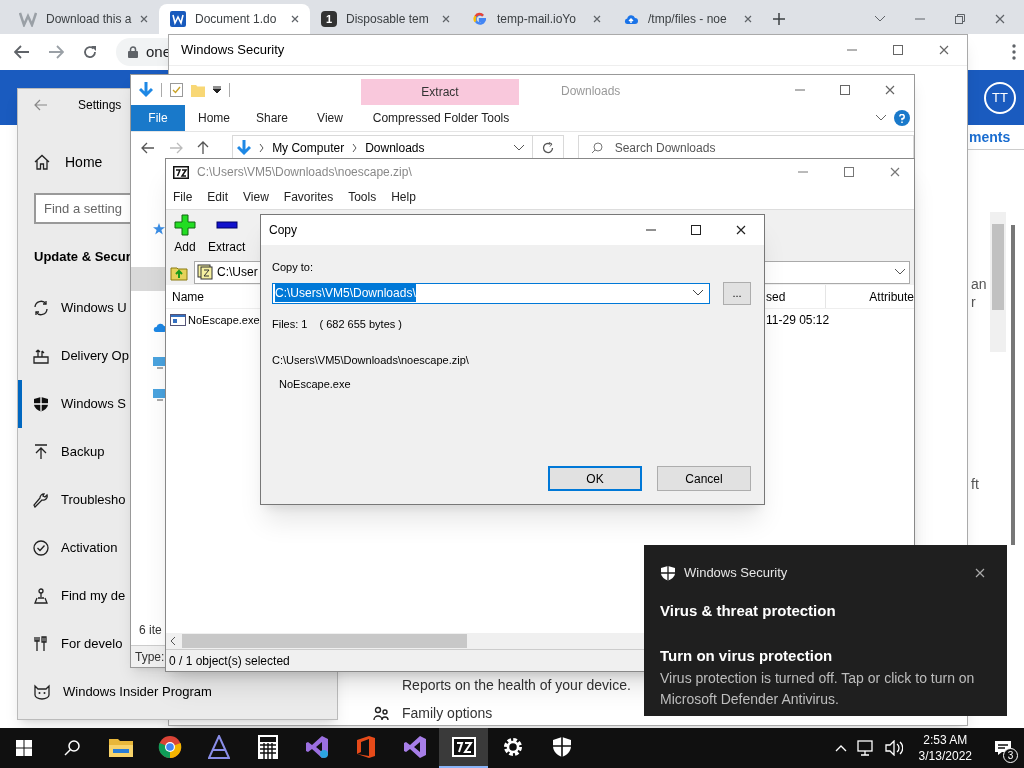 This screenshot has height=768, width=1024. Describe the element at coordinates (120, 747) in the screenshot. I see `folder-icon` at that location.